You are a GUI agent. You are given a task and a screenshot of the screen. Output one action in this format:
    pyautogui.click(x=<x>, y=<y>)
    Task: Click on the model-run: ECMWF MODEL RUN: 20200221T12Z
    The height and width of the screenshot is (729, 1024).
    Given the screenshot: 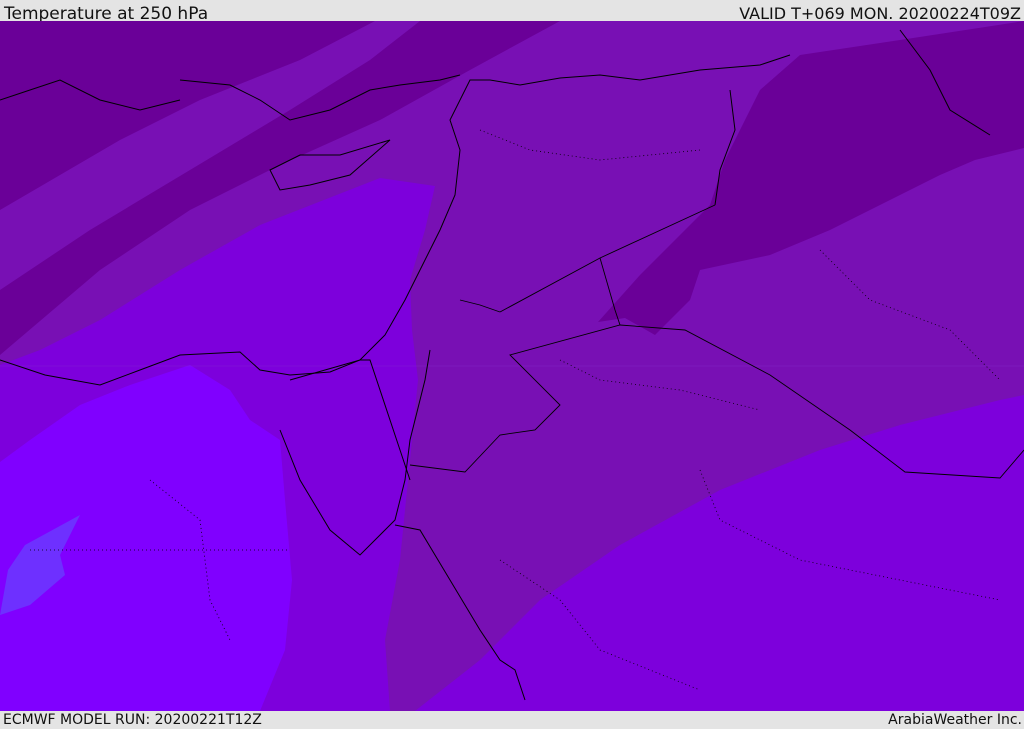 What is the action you would take?
    pyautogui.click(x=132, y=720)
    